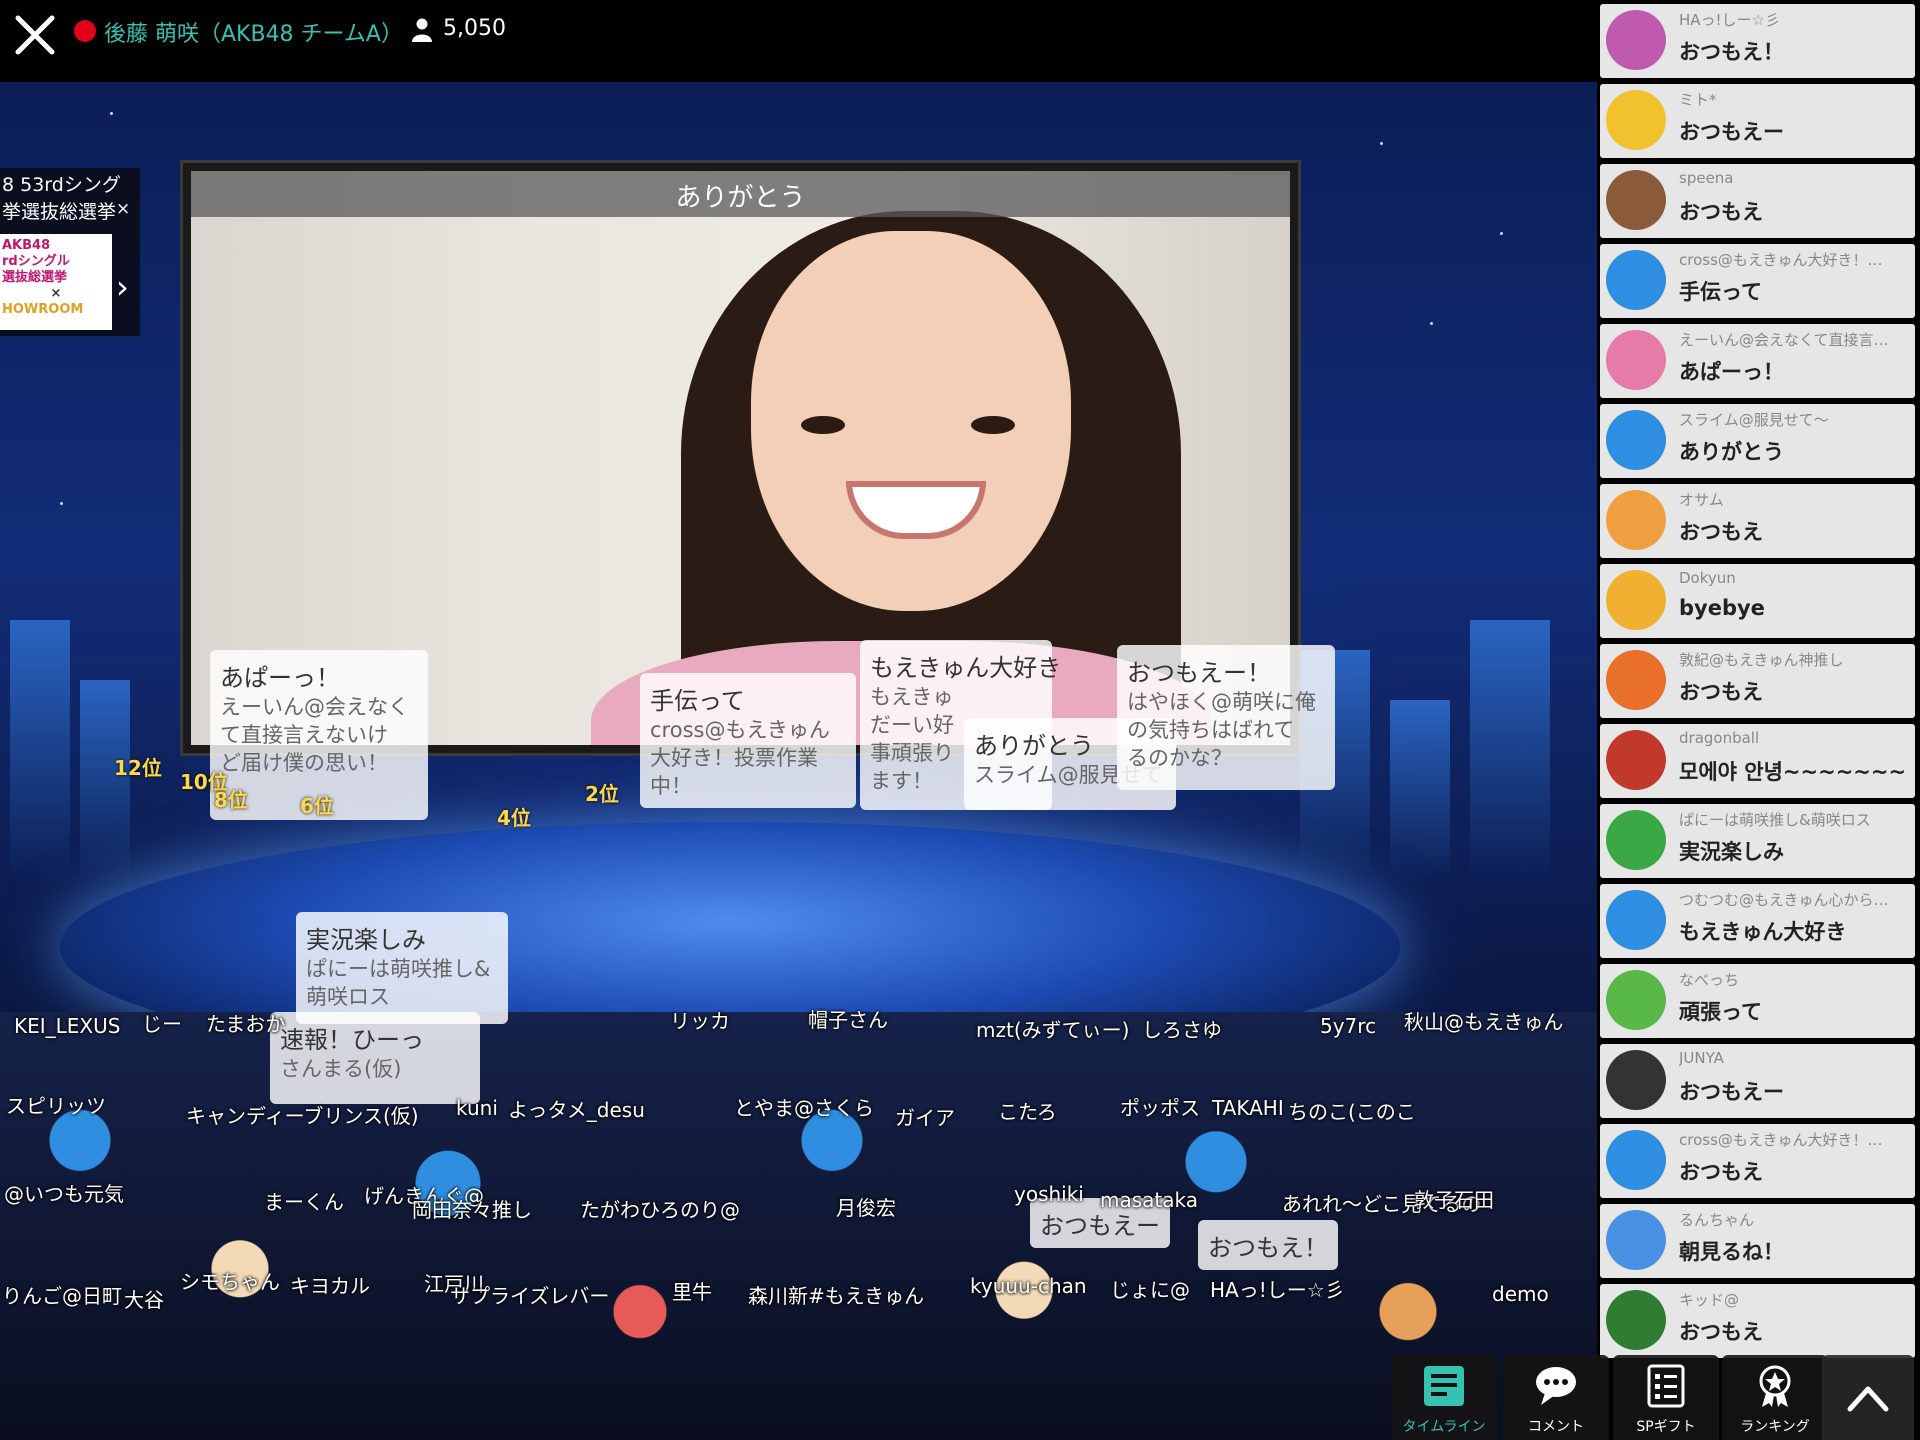 The image size is (1920, 1440). Describe the element at coordinates (966, 668) in the screenshot. I see `bubble-title: もえきゅん大好き` at that location.